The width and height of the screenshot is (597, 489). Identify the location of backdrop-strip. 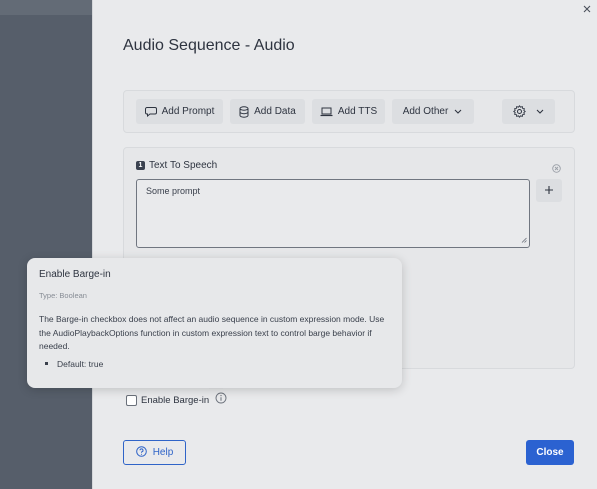
(46, 7).